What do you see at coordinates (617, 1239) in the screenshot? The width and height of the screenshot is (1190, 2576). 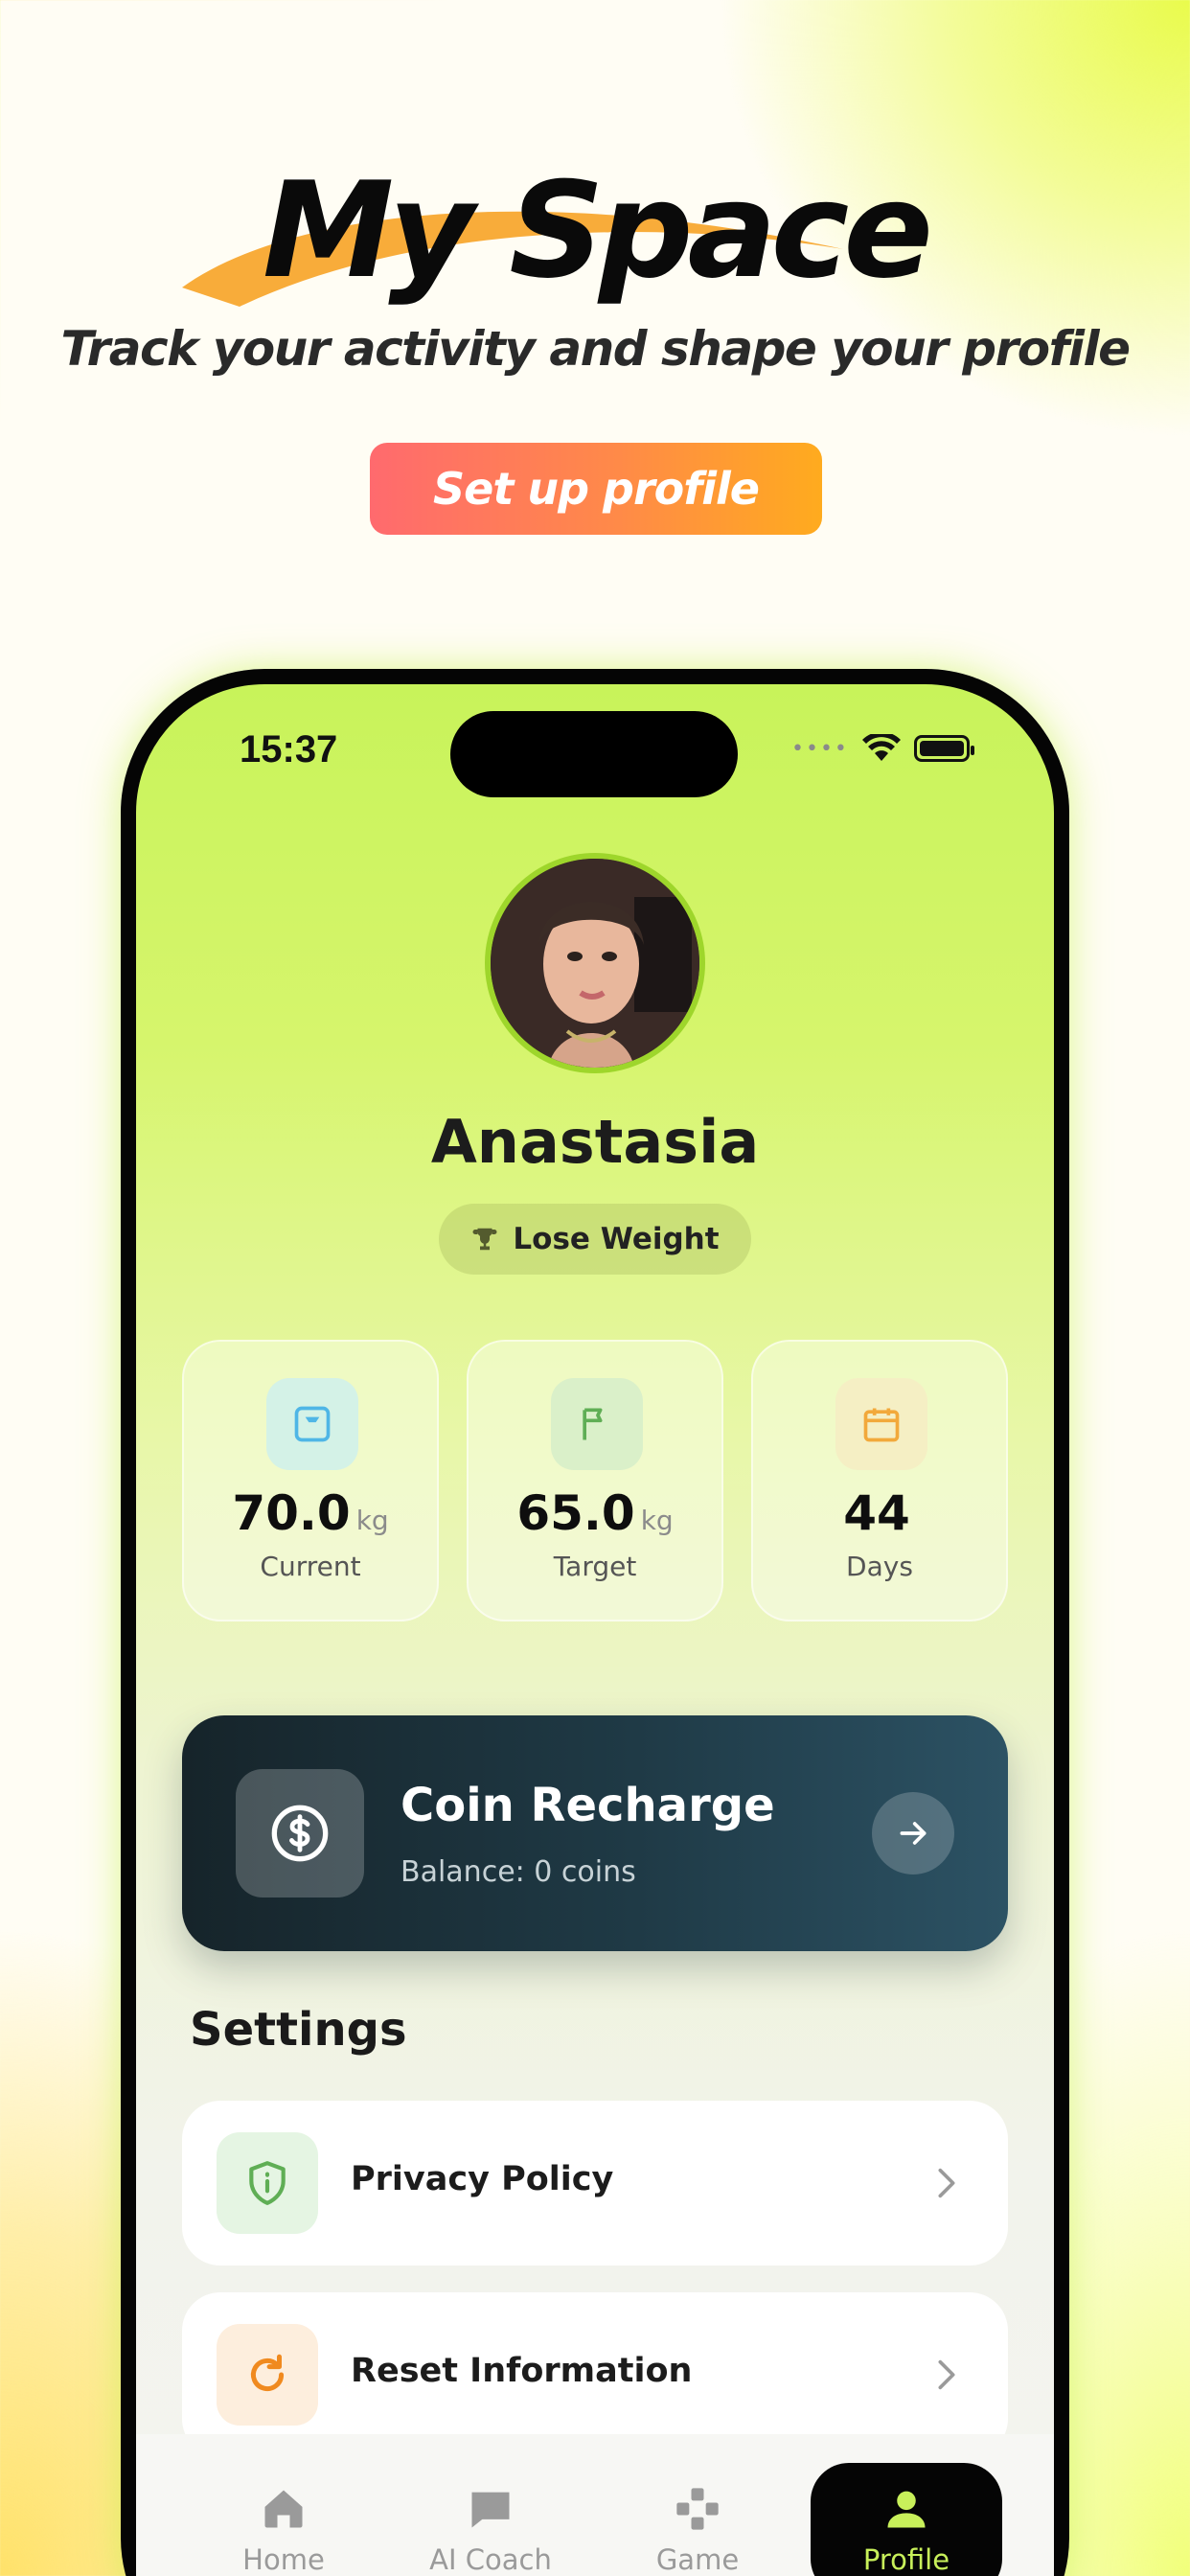 I see `goal-label: Lose Weight` at bounding box center [617, 1239].